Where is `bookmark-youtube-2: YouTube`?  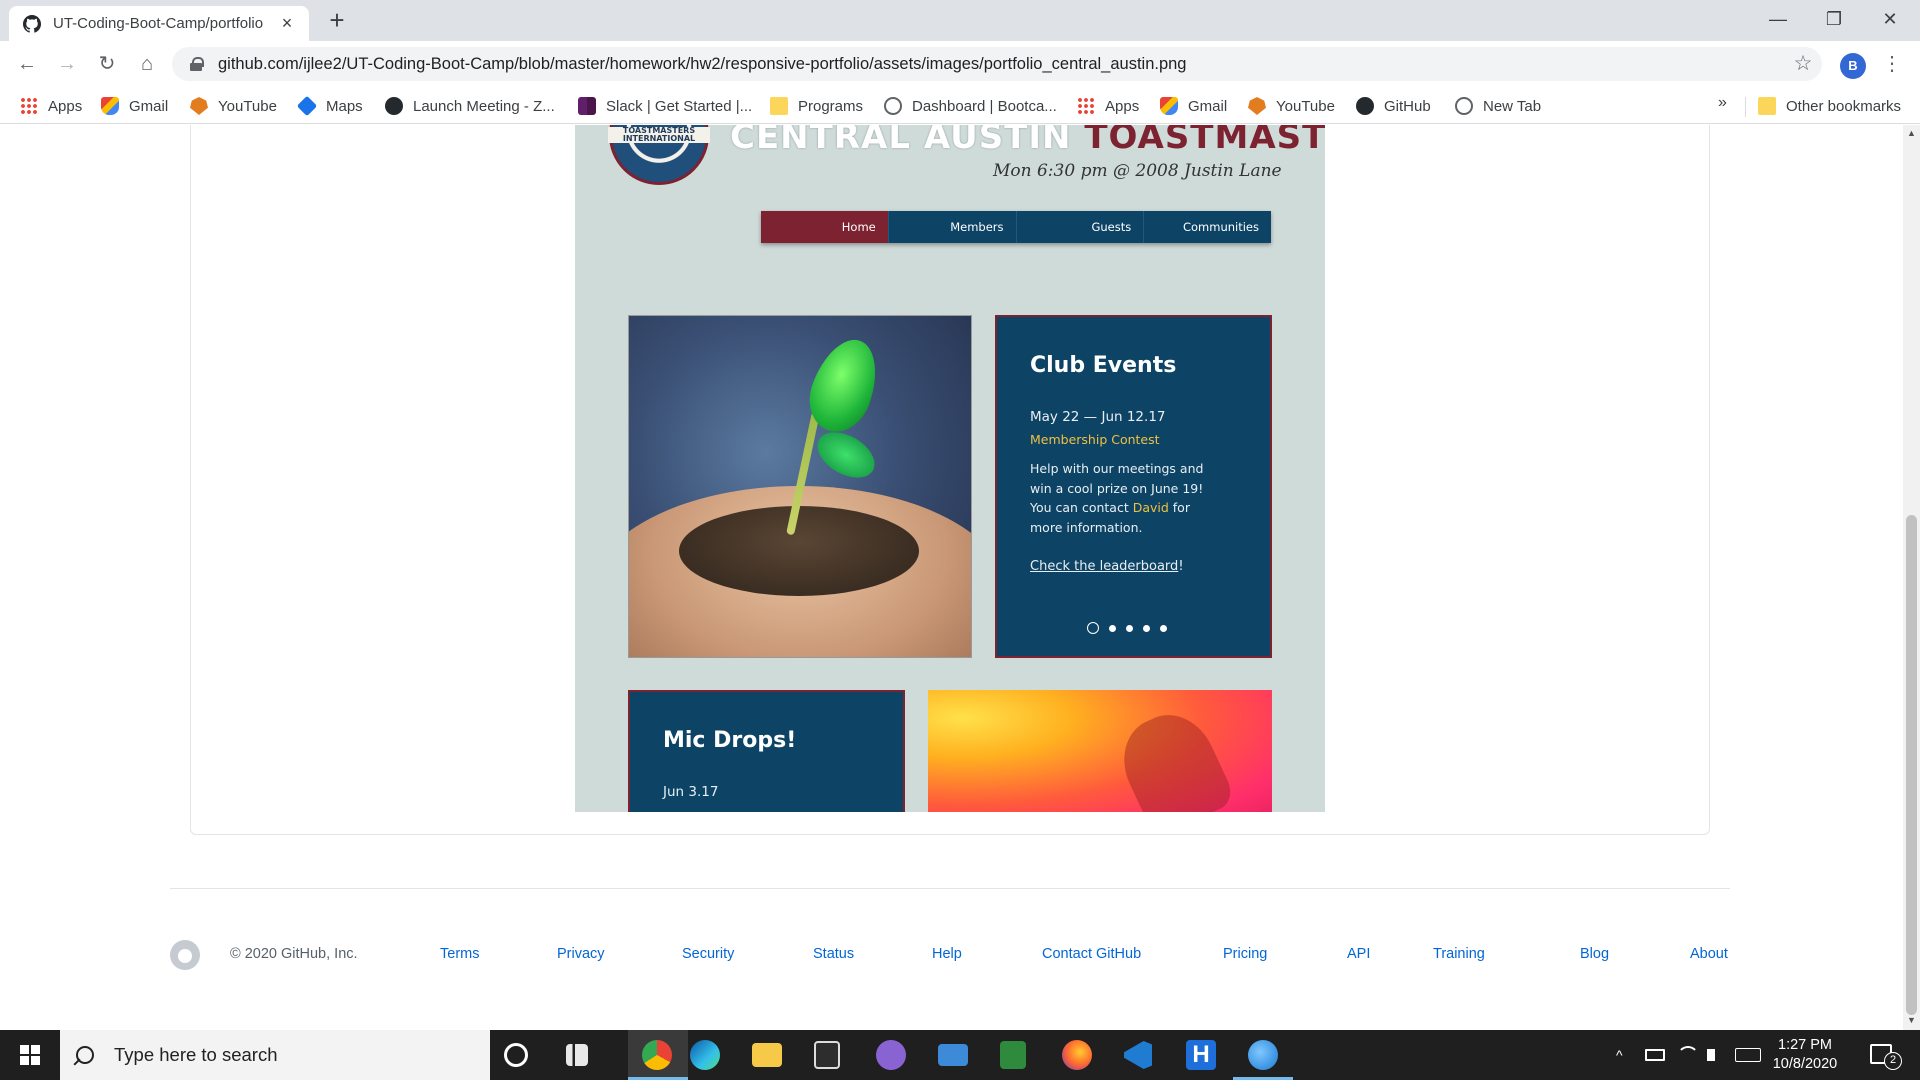
bookmark-youtube-2: YouTube is located at coordinates (1291, 106).